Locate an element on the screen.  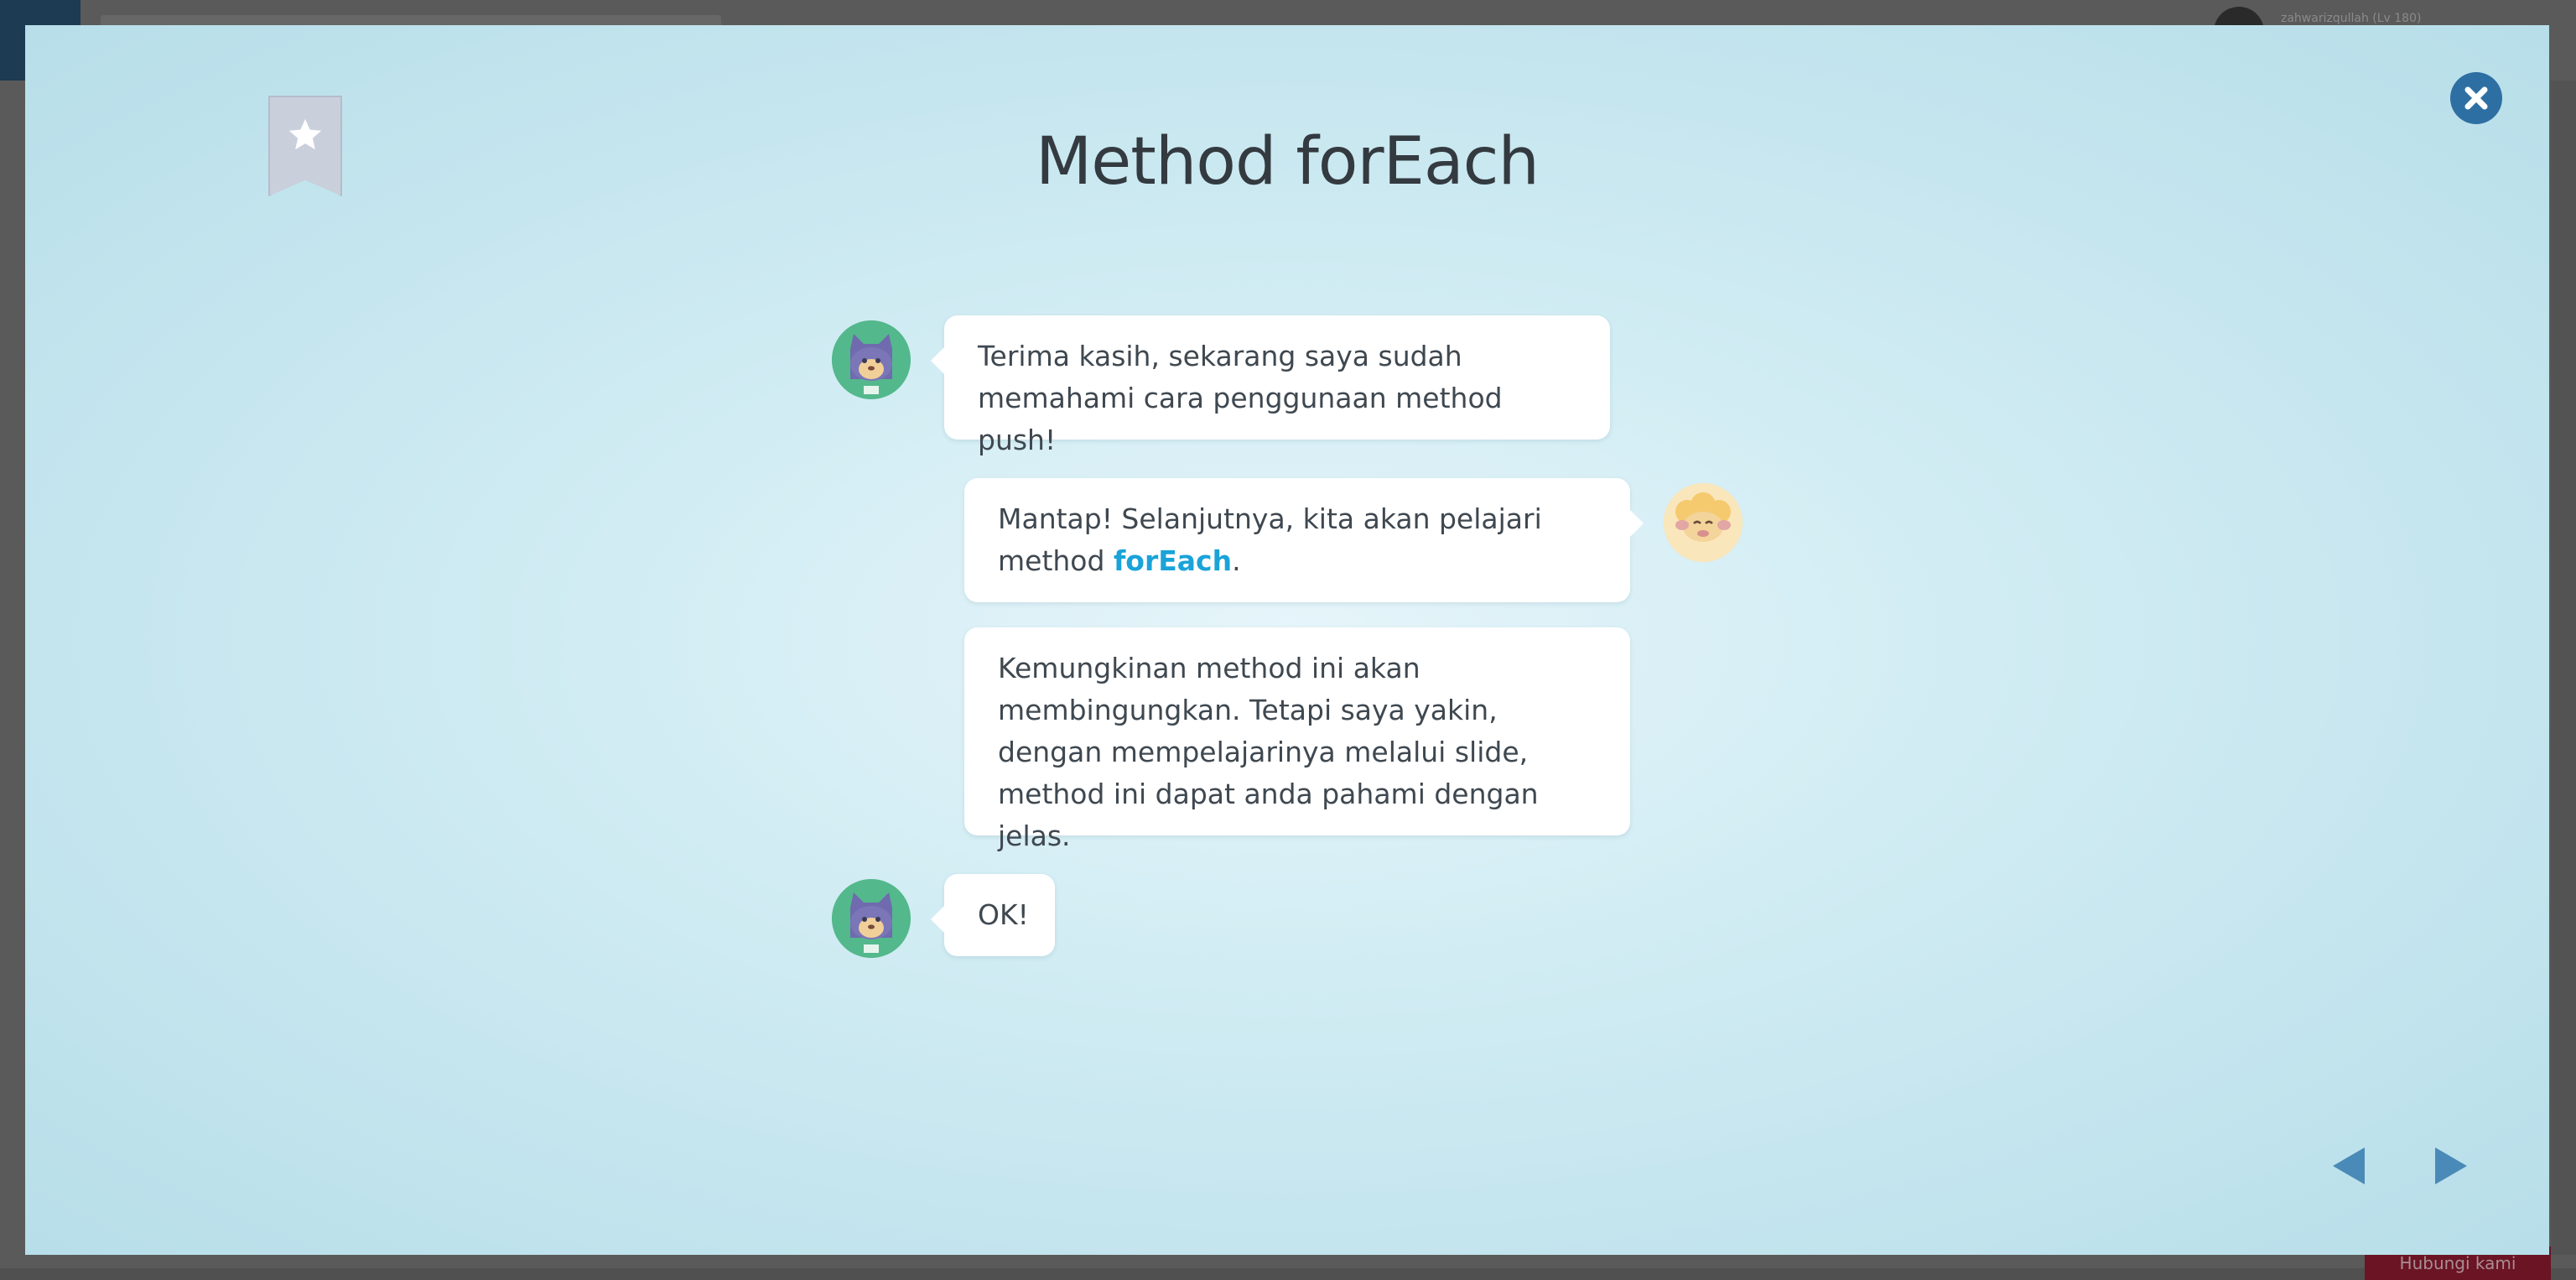
arrow-left-icon is located at coordinates (2349, 1165).